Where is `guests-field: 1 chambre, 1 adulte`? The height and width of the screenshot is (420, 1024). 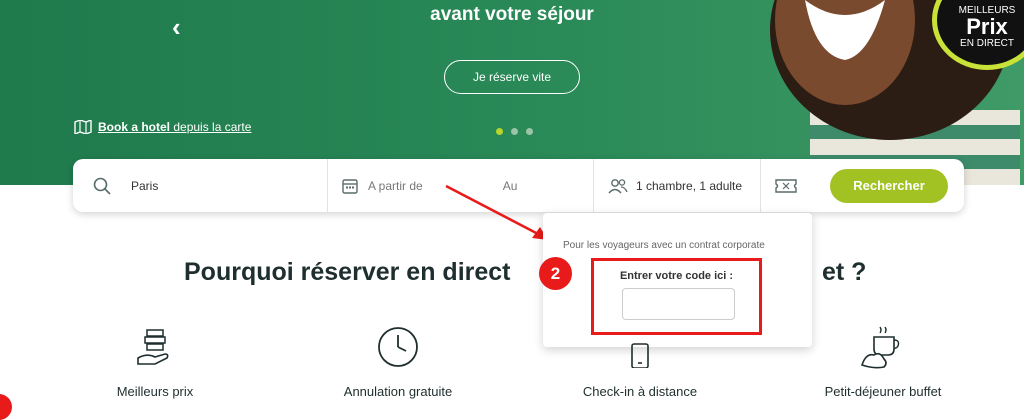 guests-field: 1 chambre, 1 adulte is located at coordinates (677, 185).